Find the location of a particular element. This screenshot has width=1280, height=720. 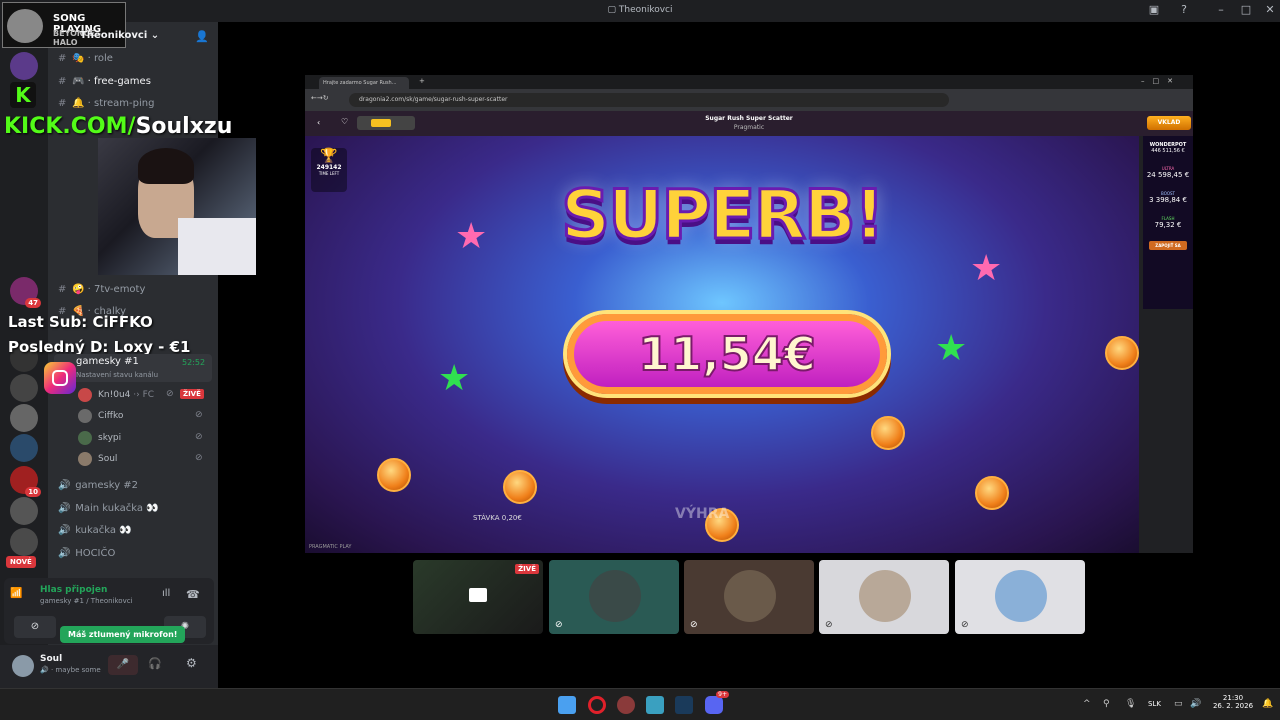

new-tab-icon: + is located at coordinates (422, 81).